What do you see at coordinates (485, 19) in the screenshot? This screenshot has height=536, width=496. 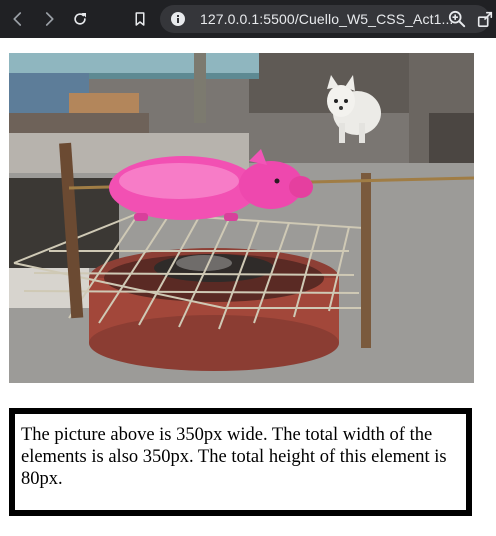 I see `share-icon` at bounding box center [485, 19].